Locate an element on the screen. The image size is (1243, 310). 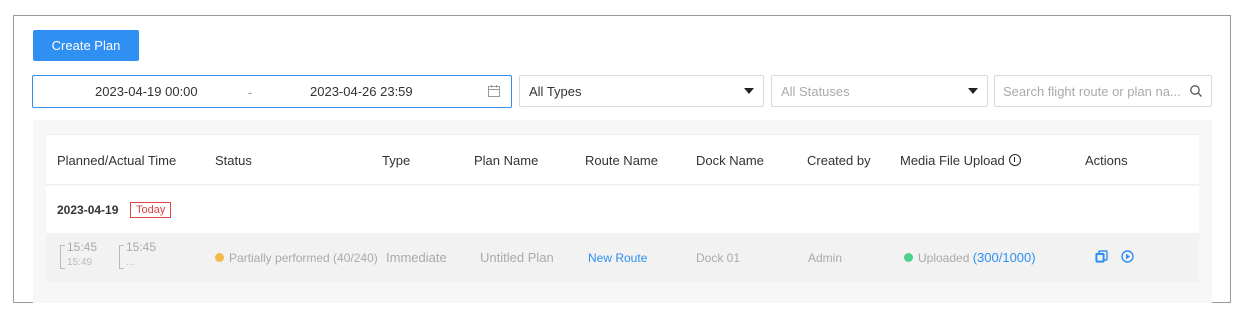
type-select: All Types is located at coordinates (641, 91).